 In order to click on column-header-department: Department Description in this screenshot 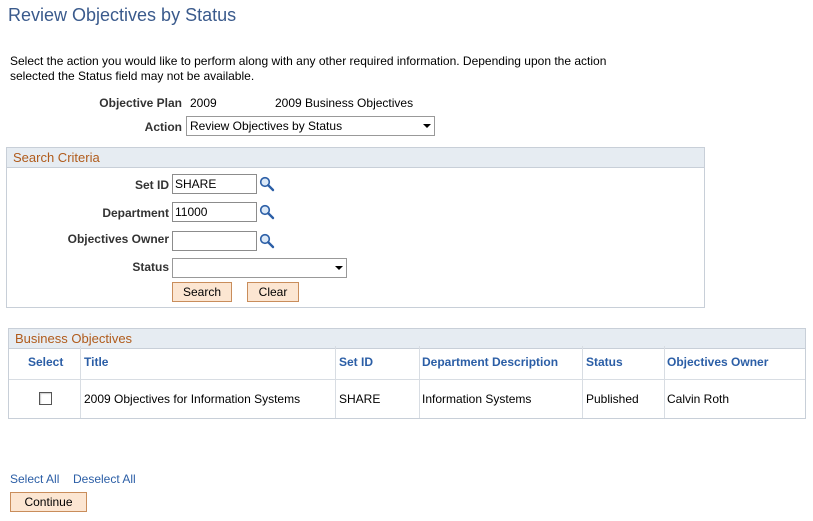, I will do `click(490, 362)`.